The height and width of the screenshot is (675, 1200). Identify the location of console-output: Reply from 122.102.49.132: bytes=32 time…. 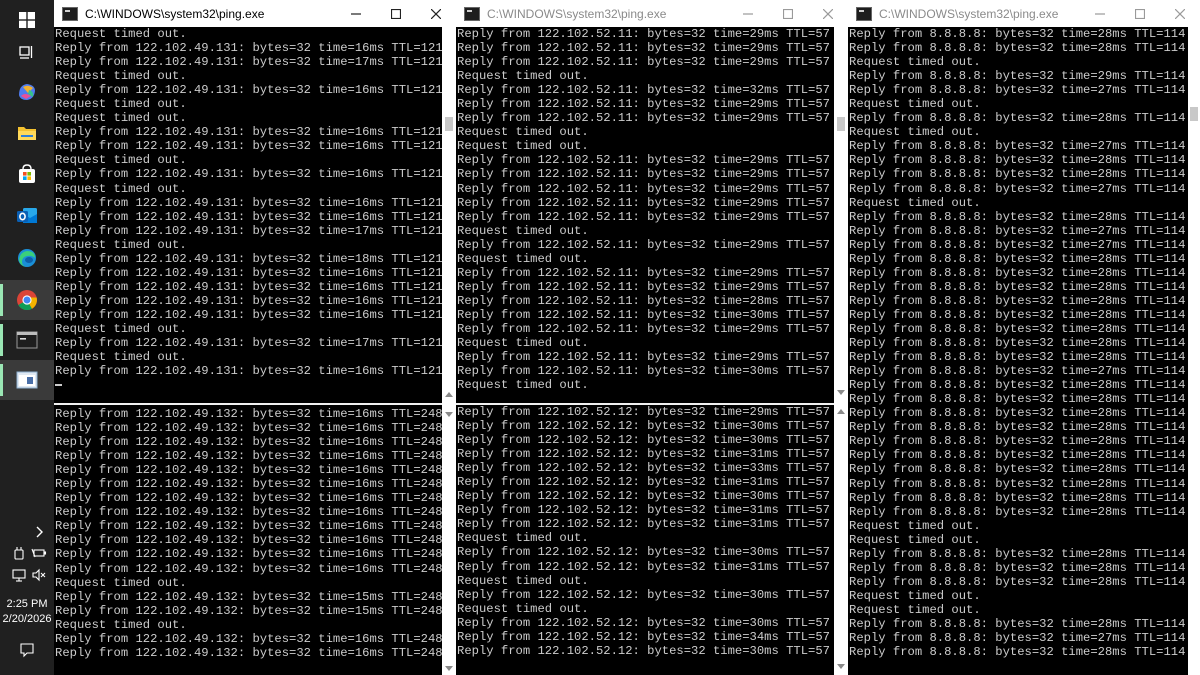
(248, 533).